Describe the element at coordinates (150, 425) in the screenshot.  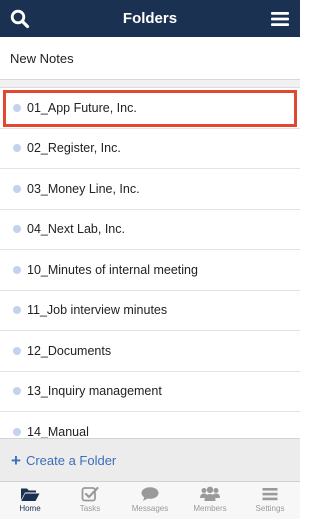
I see `folder-item-manual: 14_Manual` at that location.